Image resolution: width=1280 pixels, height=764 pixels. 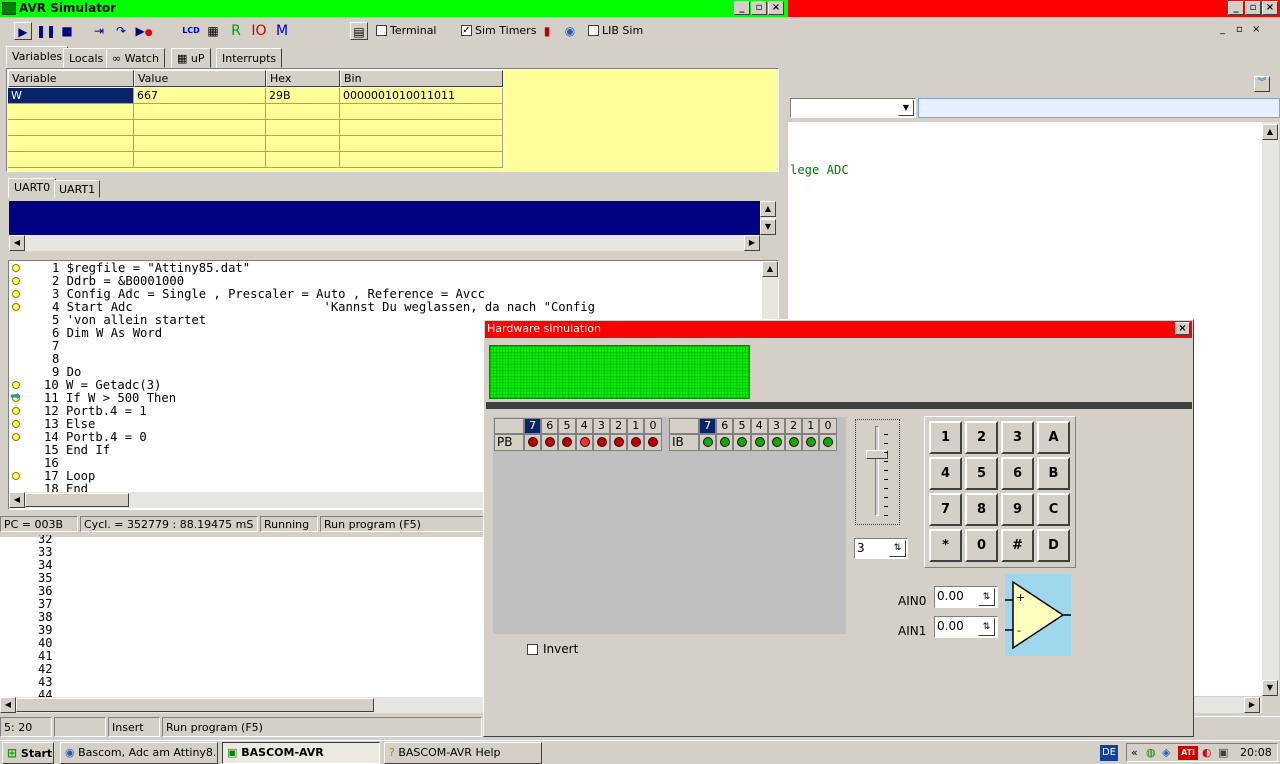 I want to click on step-over-button: ↷, so click(x=121, y=31).